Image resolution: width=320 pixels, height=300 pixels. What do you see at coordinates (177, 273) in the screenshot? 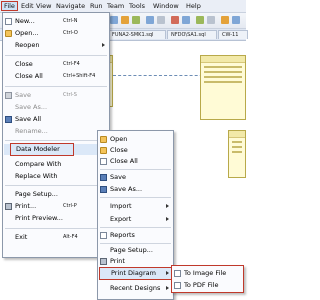
I see `image-file-icon` at bounding box center [177, 273].